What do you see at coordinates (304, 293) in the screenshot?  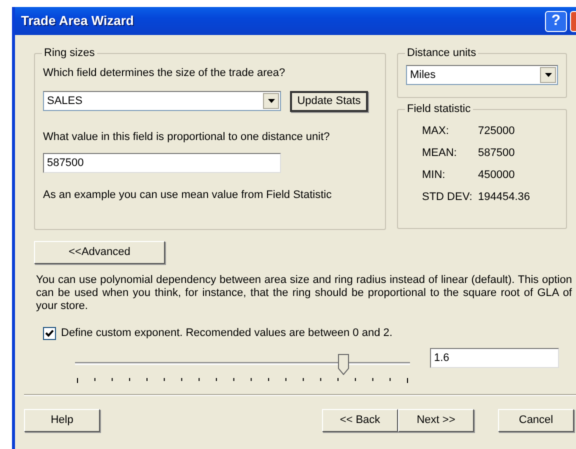 I see `description-text: You can use polynomial dependency between area size and ring radius instead of linear (default). This option can be used when you think, for instance, that the ring should be proportional to the square root of GLA of your store.` at bounding box center [304, 293].